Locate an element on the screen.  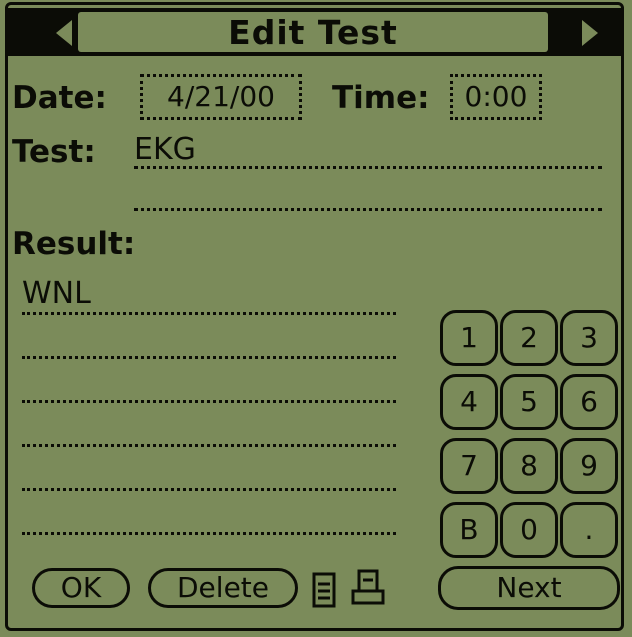
test-label: Test: is located at coordinates (54, 152).